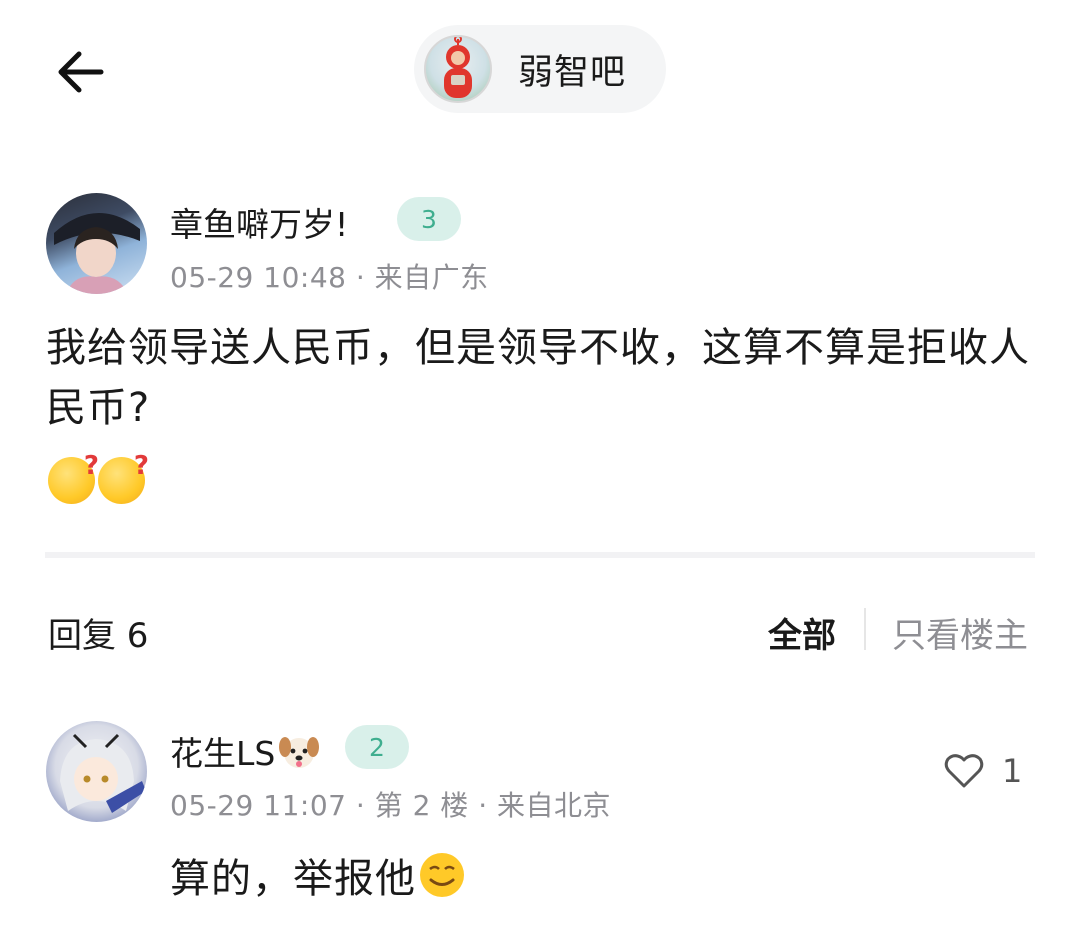  I want to click on back-button, so click(80, 72).